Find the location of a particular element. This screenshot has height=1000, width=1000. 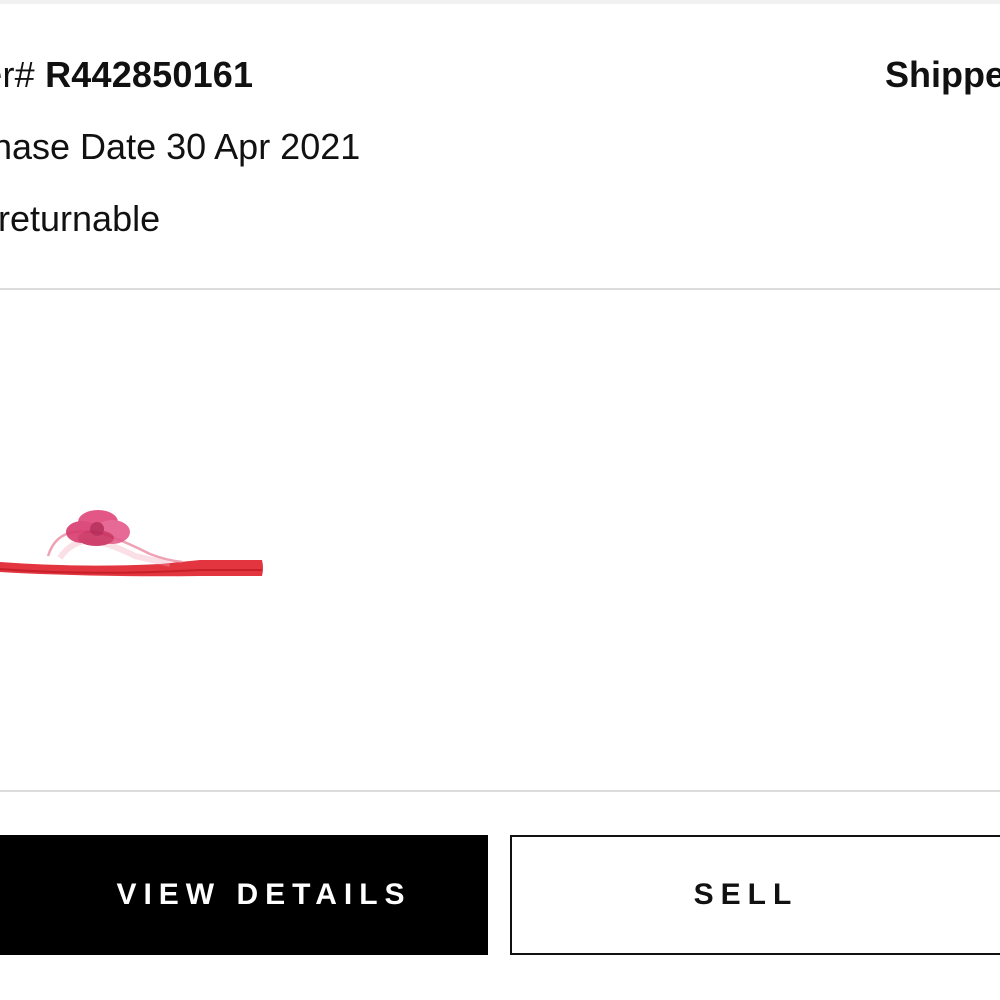

order-status: Shippe is located at coordinates (942, 74).